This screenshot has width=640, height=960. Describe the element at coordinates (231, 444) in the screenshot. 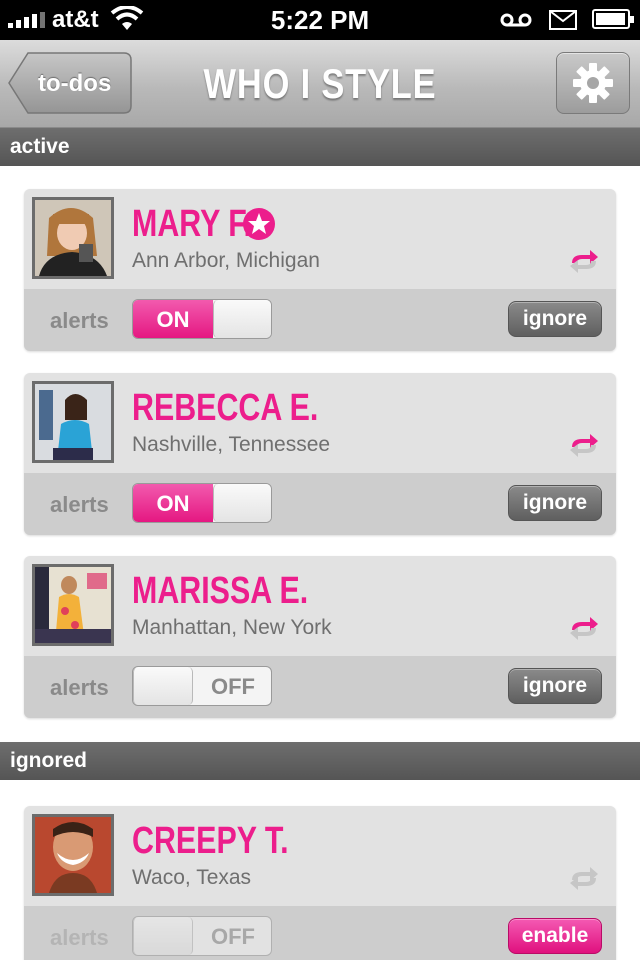

I see `client-location: Nashville, Tennessee` at that location.